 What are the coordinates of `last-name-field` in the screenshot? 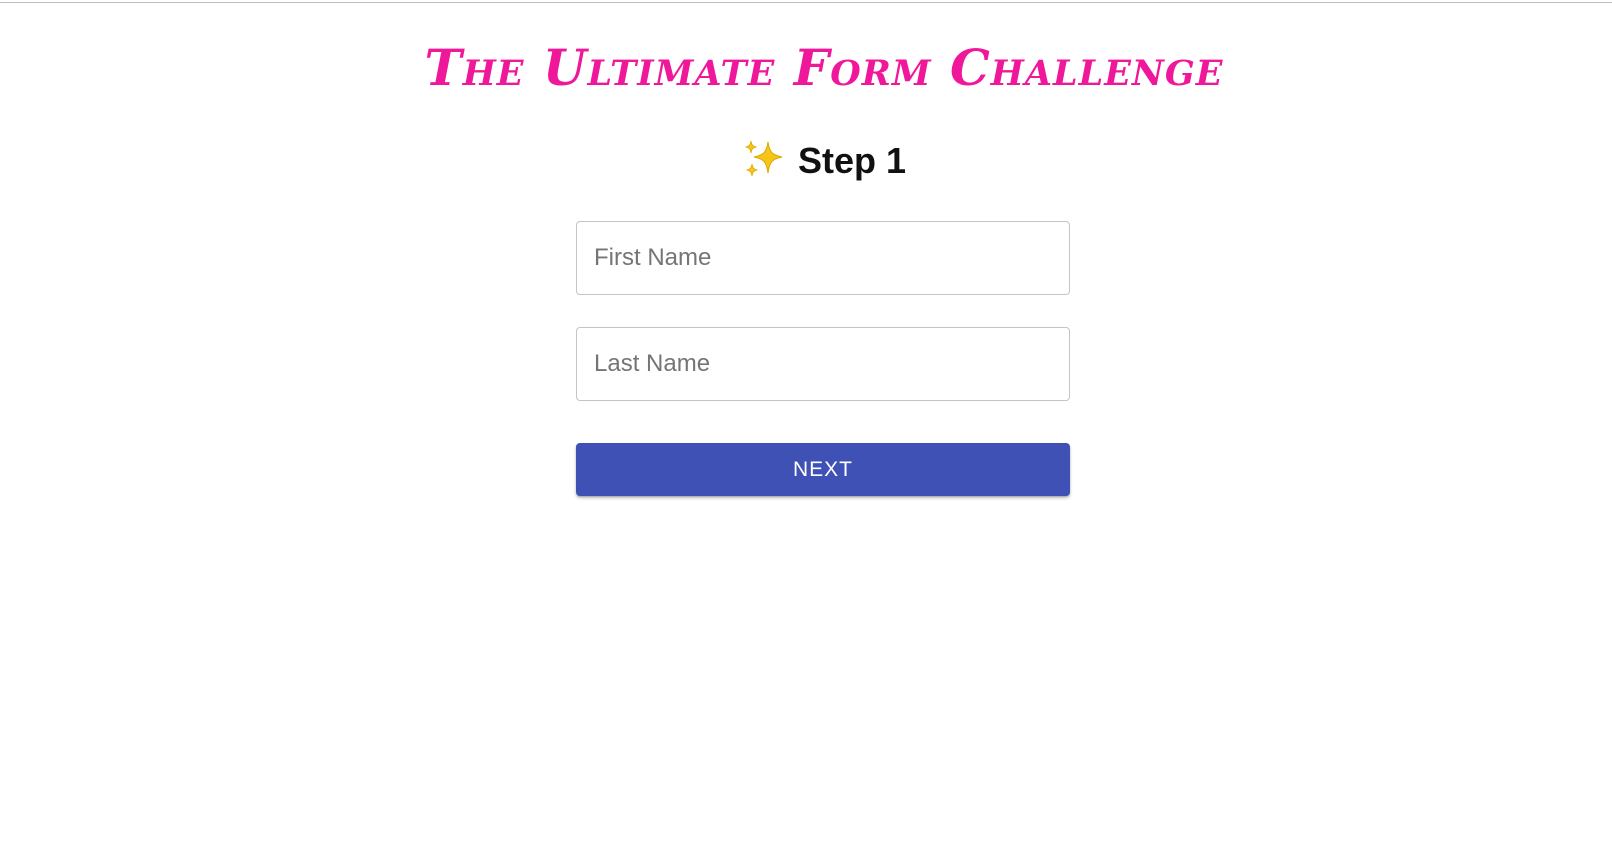 It's located at (823, 364).